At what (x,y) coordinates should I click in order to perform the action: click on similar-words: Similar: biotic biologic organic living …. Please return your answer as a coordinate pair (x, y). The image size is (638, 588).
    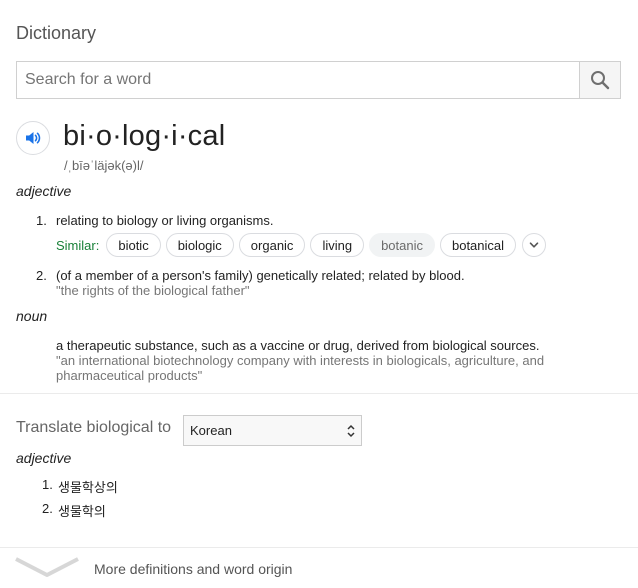
    Looking at the image, I should click on (301, 245).